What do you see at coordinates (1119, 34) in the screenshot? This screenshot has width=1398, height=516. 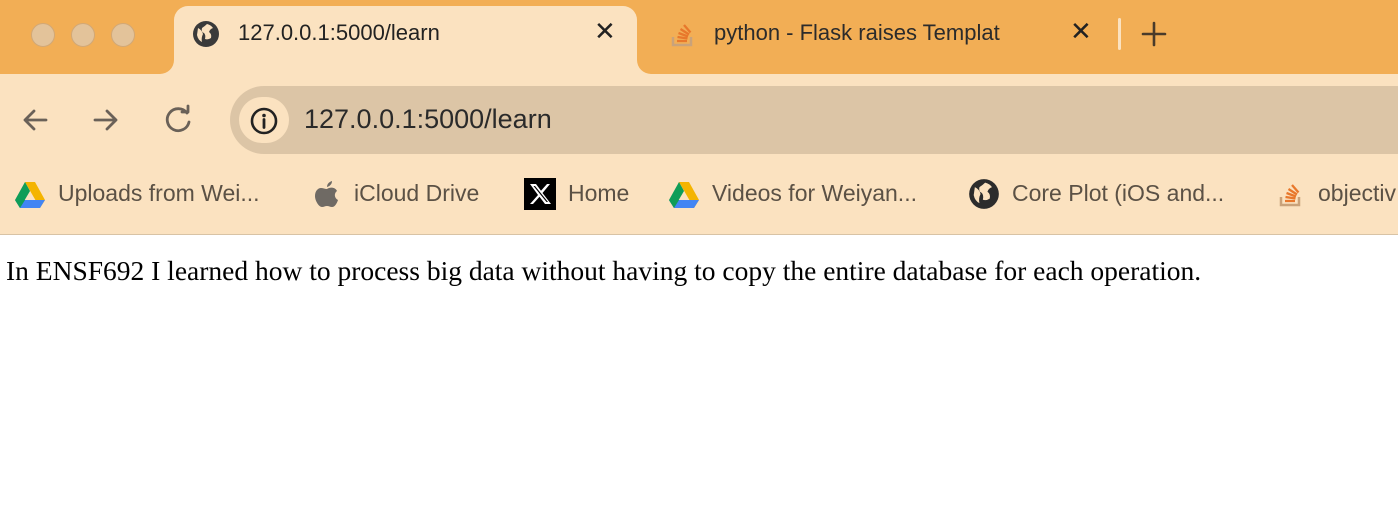 I see `tab-divider` at bounding box center [1119, 34].